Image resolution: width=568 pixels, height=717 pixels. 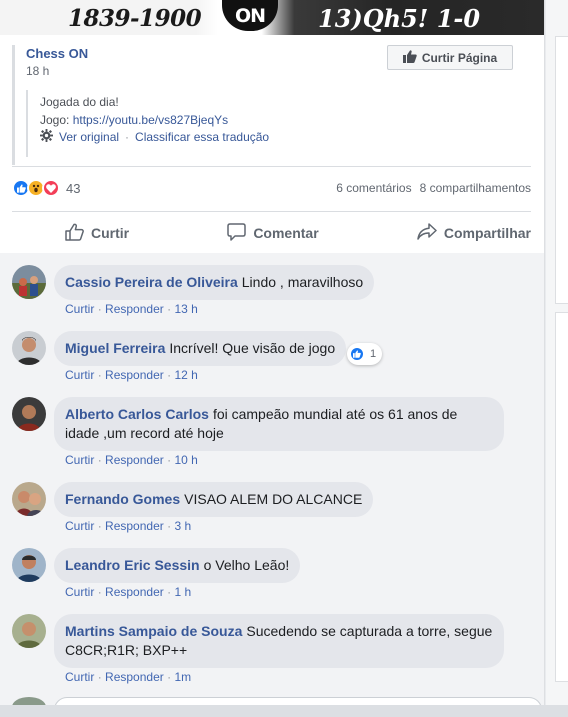 What do you see at coordinates (37, 71) in the screenshot?
I see `post-timestamp: 18 h` at bounding box center [37, 71].